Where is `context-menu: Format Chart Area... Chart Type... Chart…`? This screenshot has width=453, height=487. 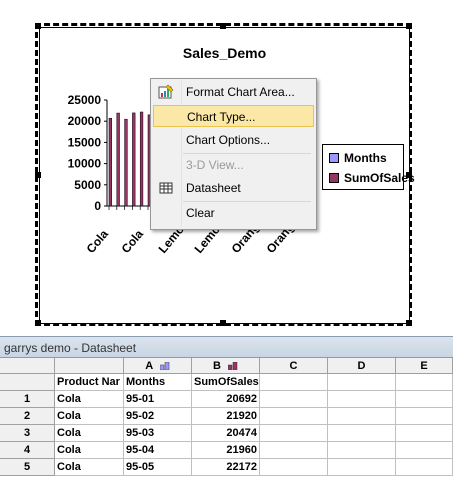 context-menu: Format Chart Area... Chart Type... Chart… is located at coordinates (233, 154).